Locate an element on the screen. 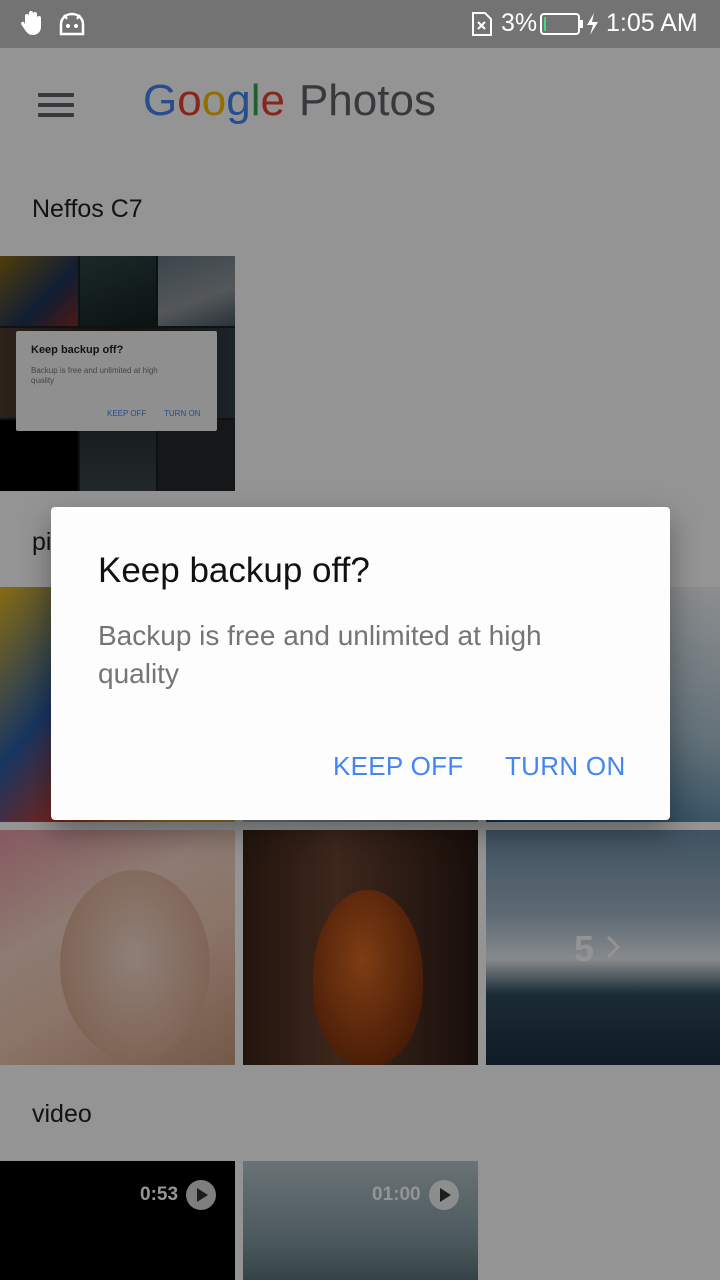 The width and height of the screenshot is (720, 1280). hand-icon is located at coordinates (30, 23).